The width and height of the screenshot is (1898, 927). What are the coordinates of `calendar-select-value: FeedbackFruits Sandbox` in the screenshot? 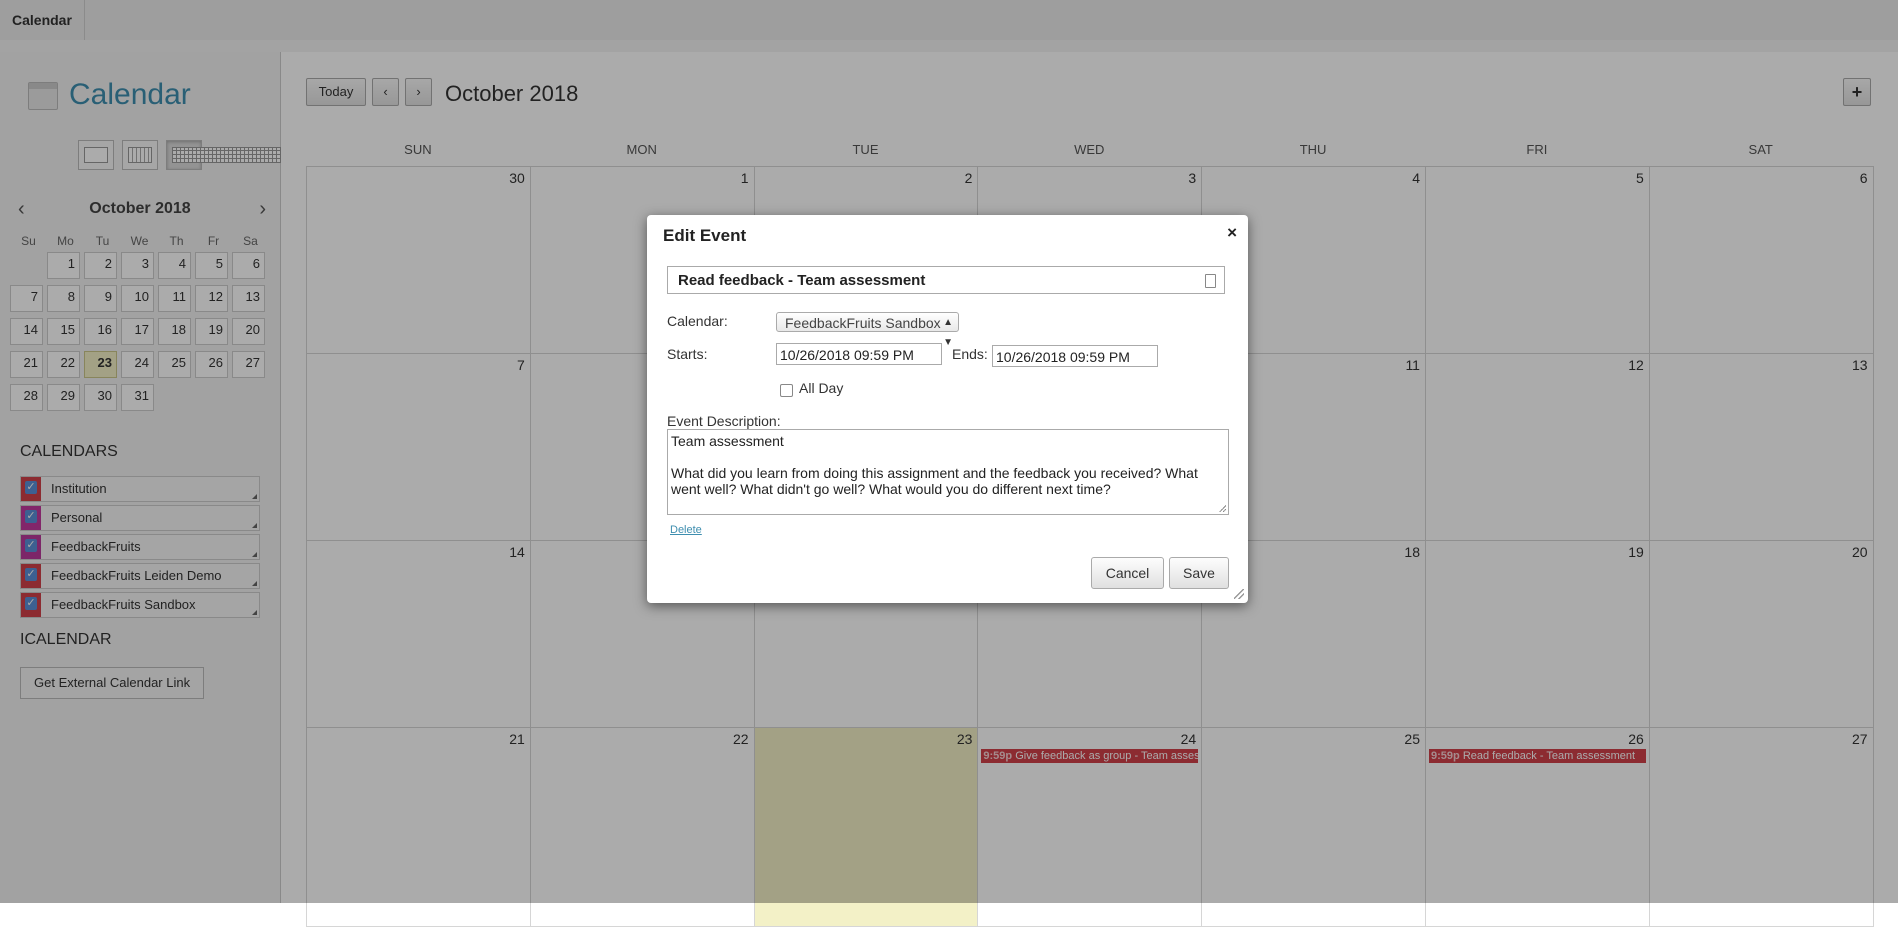 It's located at (863, 323).